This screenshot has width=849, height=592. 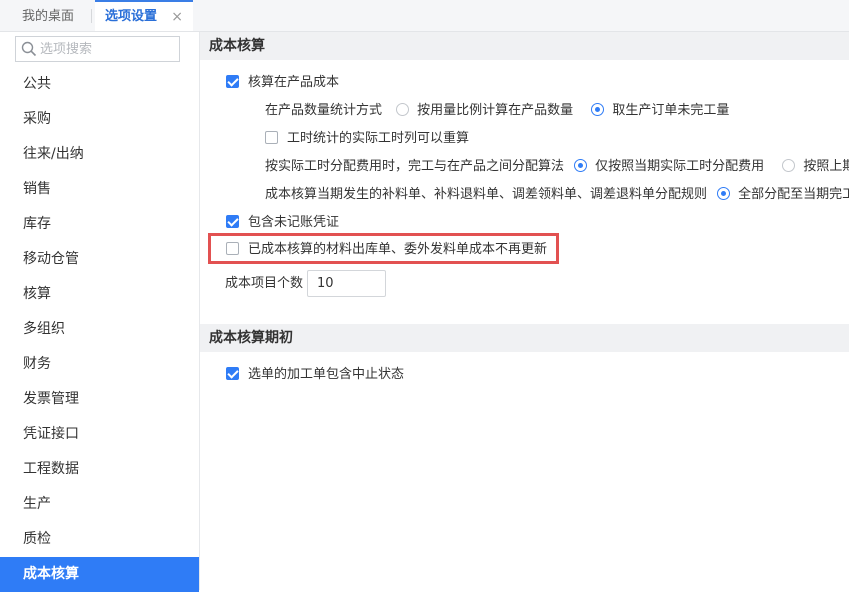 What do you see at coordinates (232, 373) in the screenshot?
I see `checkbox-include-stopped` at bounding box center [232, 373].